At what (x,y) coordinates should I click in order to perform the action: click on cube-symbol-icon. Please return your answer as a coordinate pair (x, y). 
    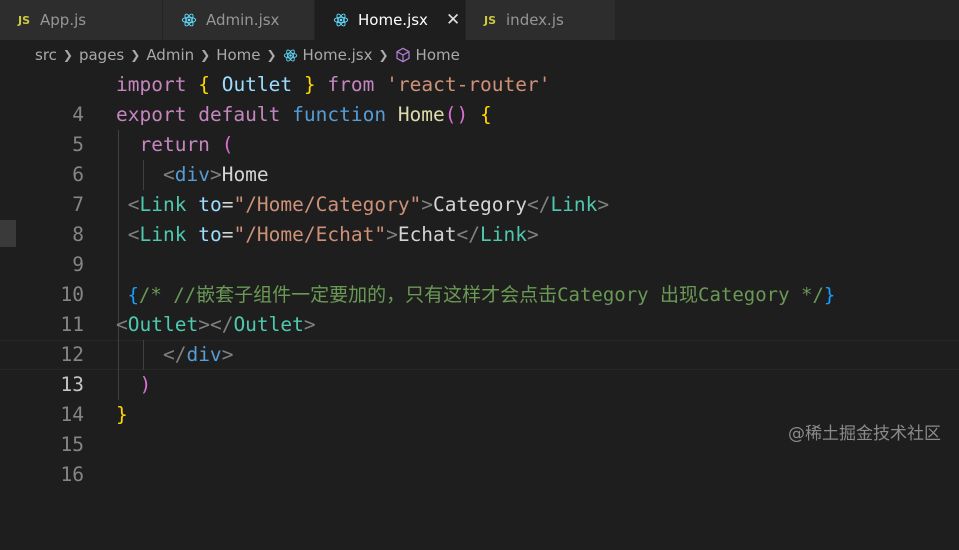
    Looking at the image, I should click on (403, 55).